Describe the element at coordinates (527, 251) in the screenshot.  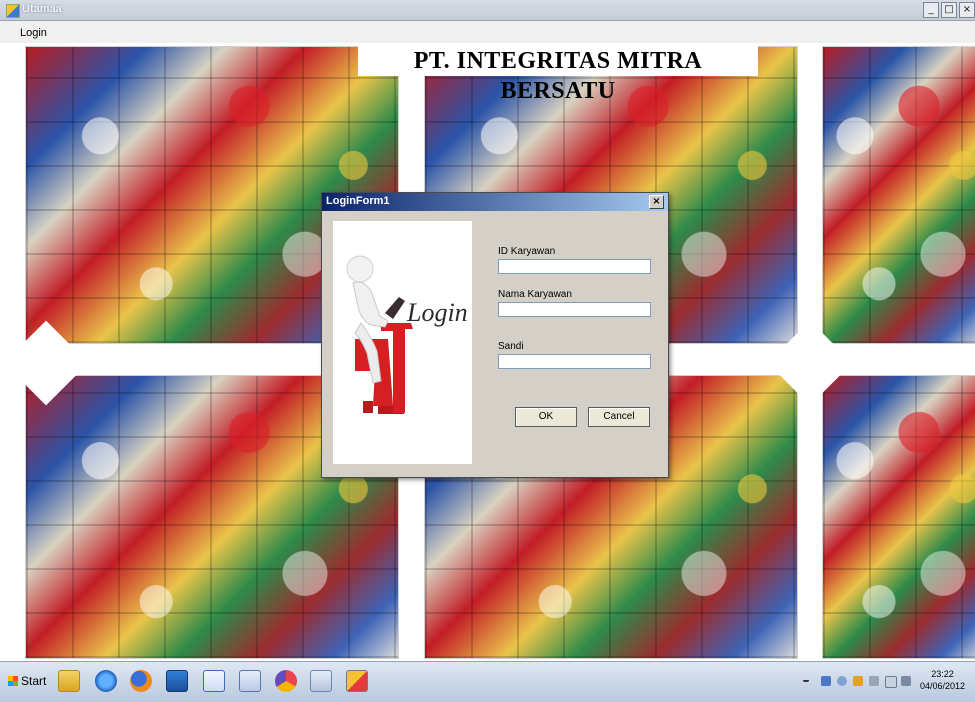
I see `id-karyawan-label: ID Karyawan` at that location.